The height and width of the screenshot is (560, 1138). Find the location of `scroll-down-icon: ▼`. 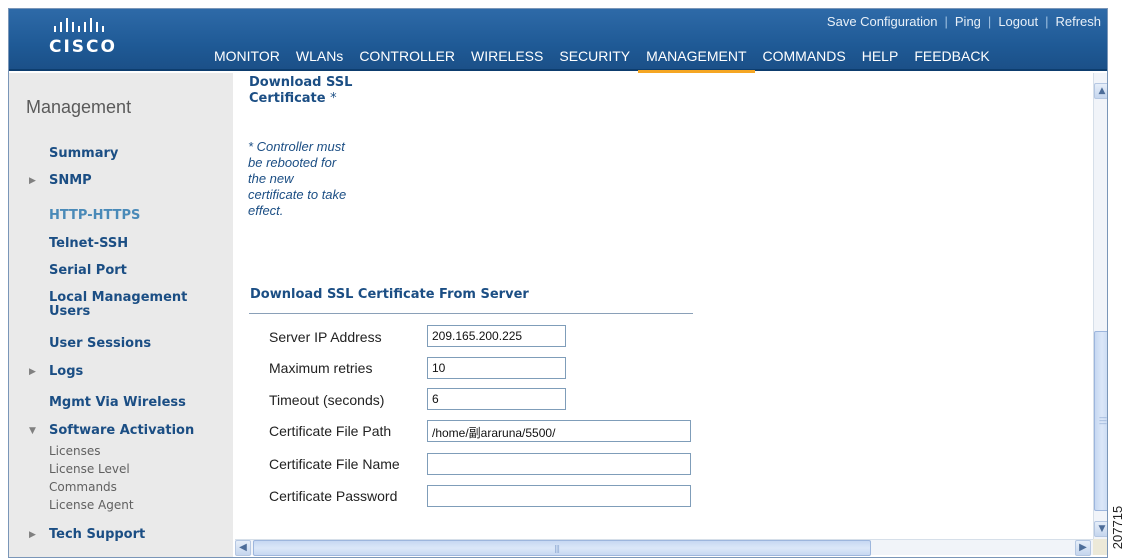

scroll-down-icon: ▼ is located at coordinates (1100, 529).